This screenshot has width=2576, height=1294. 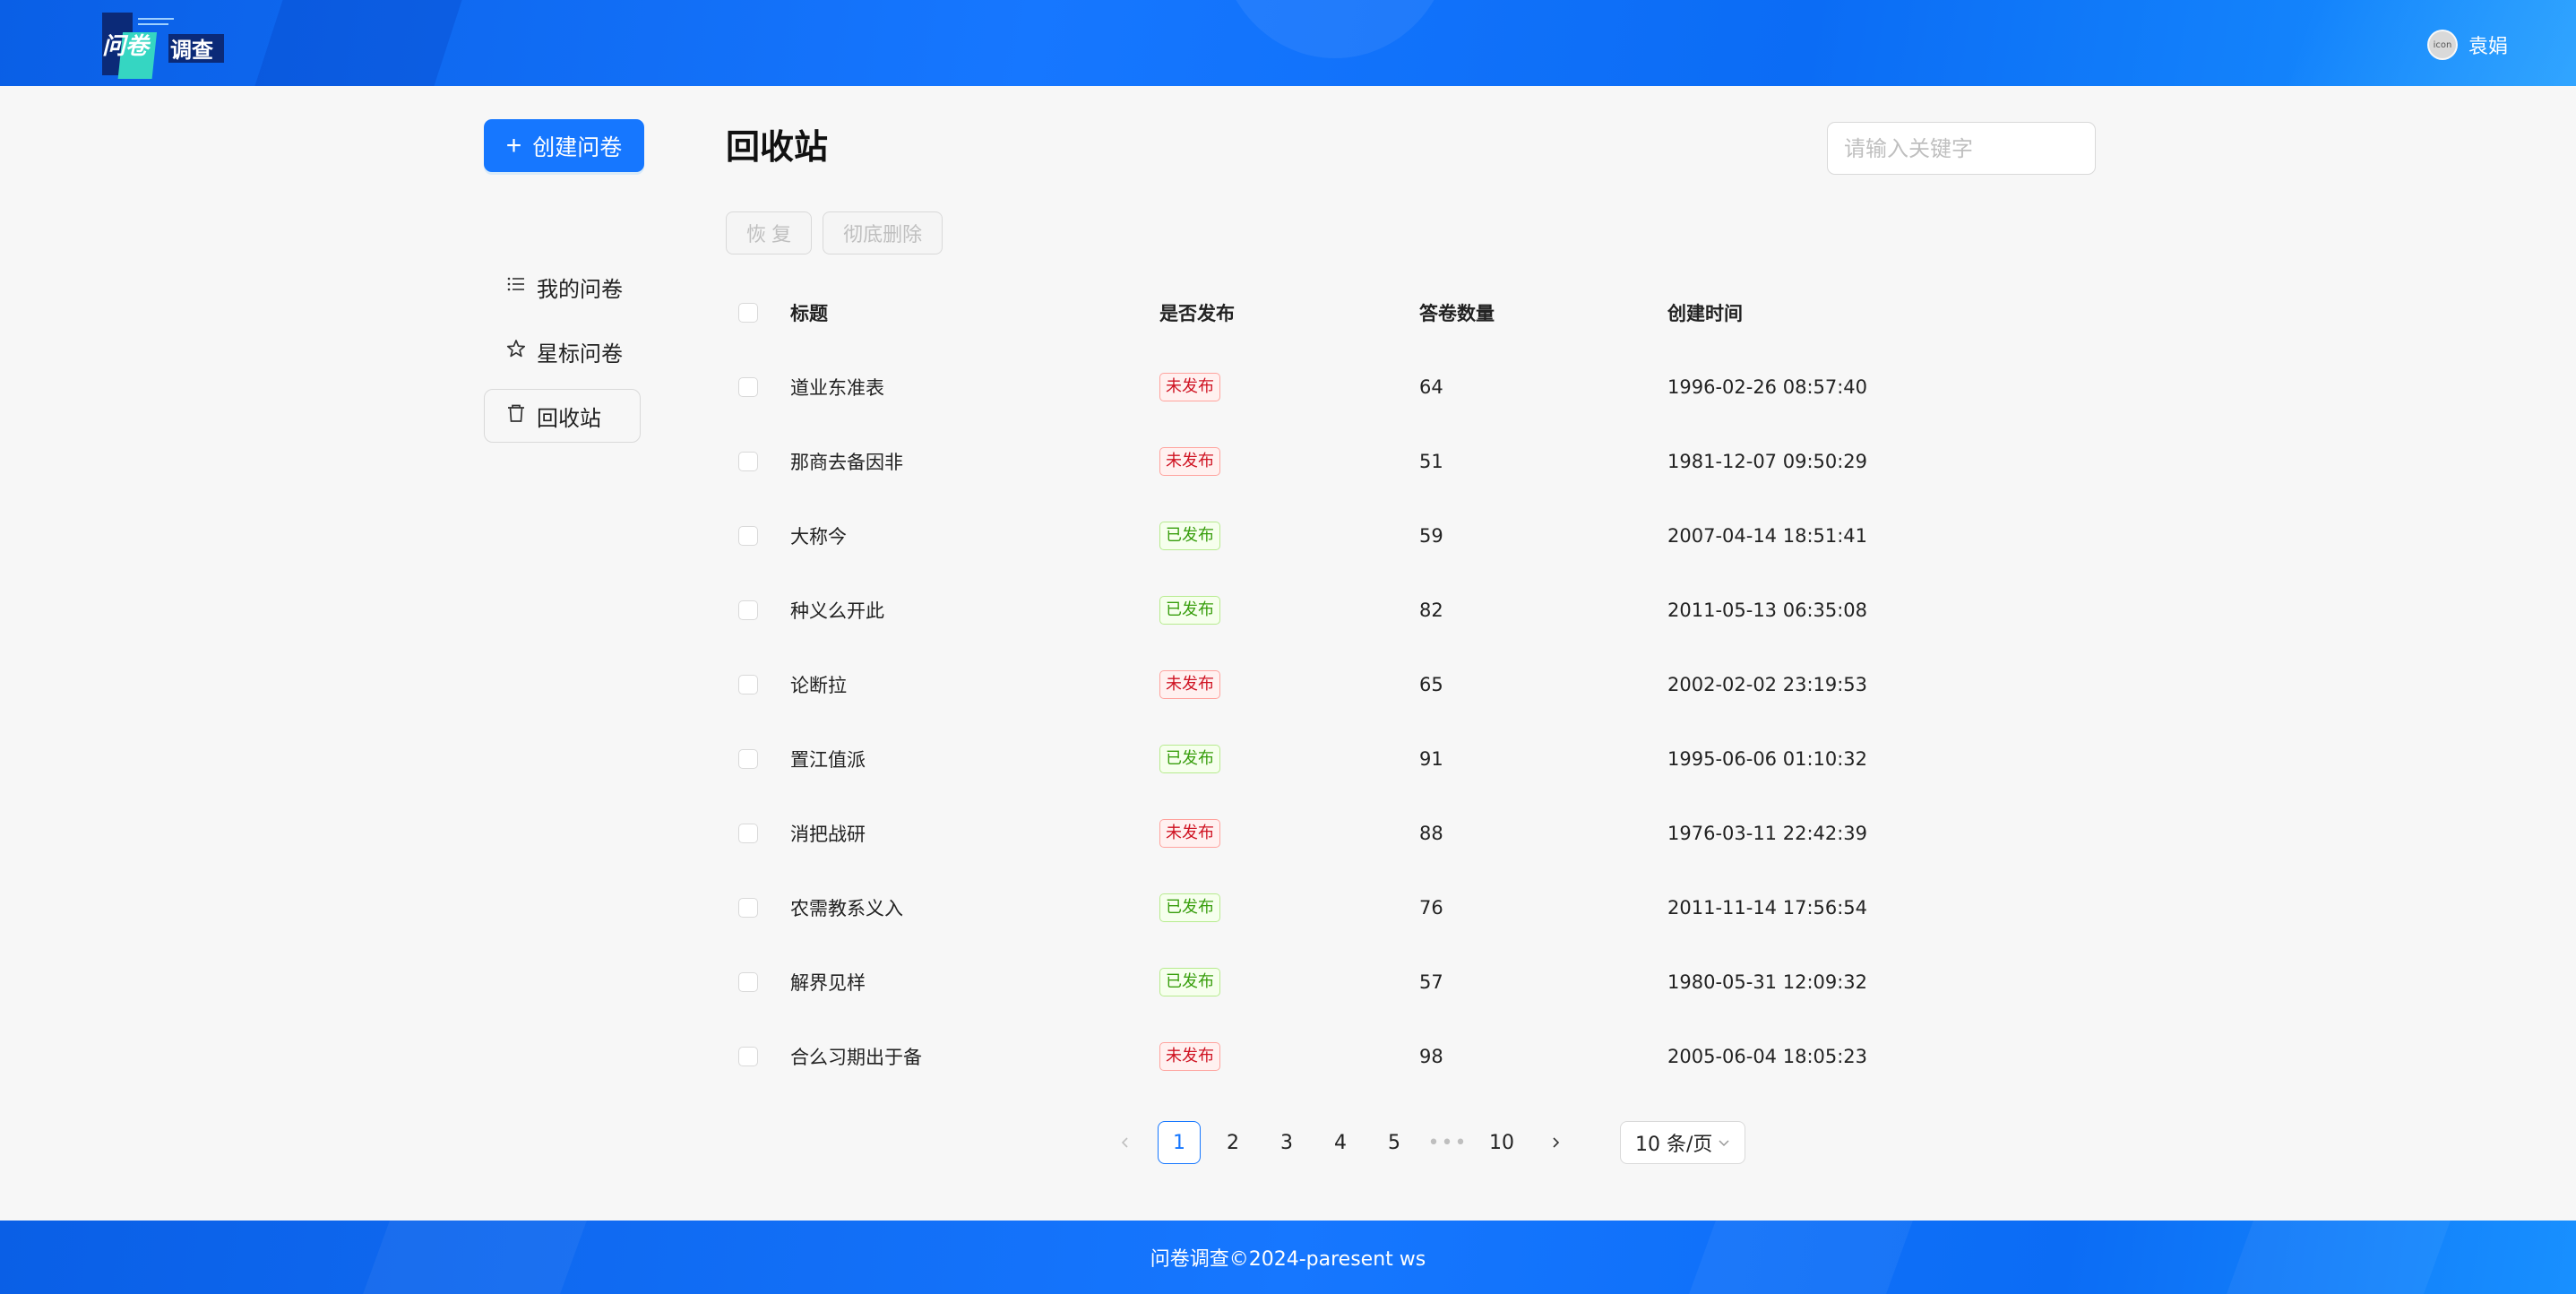 What do you see at coordinates (828, 983) in the screenshot?
I see `row-title: 解界见样` at bounding box center [828, 983].